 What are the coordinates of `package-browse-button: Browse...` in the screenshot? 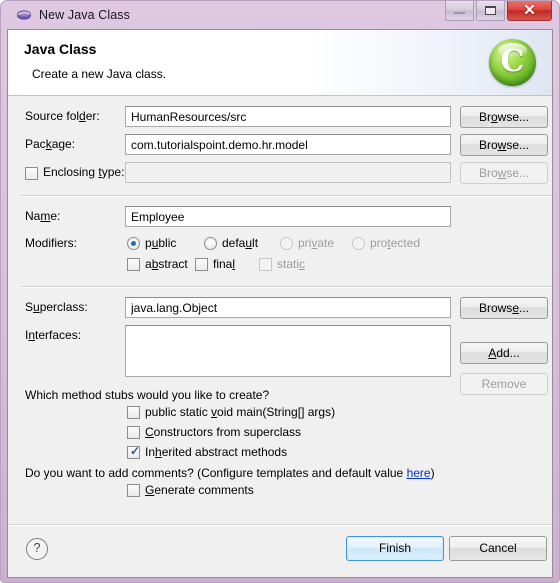 It's located at (504, 145).